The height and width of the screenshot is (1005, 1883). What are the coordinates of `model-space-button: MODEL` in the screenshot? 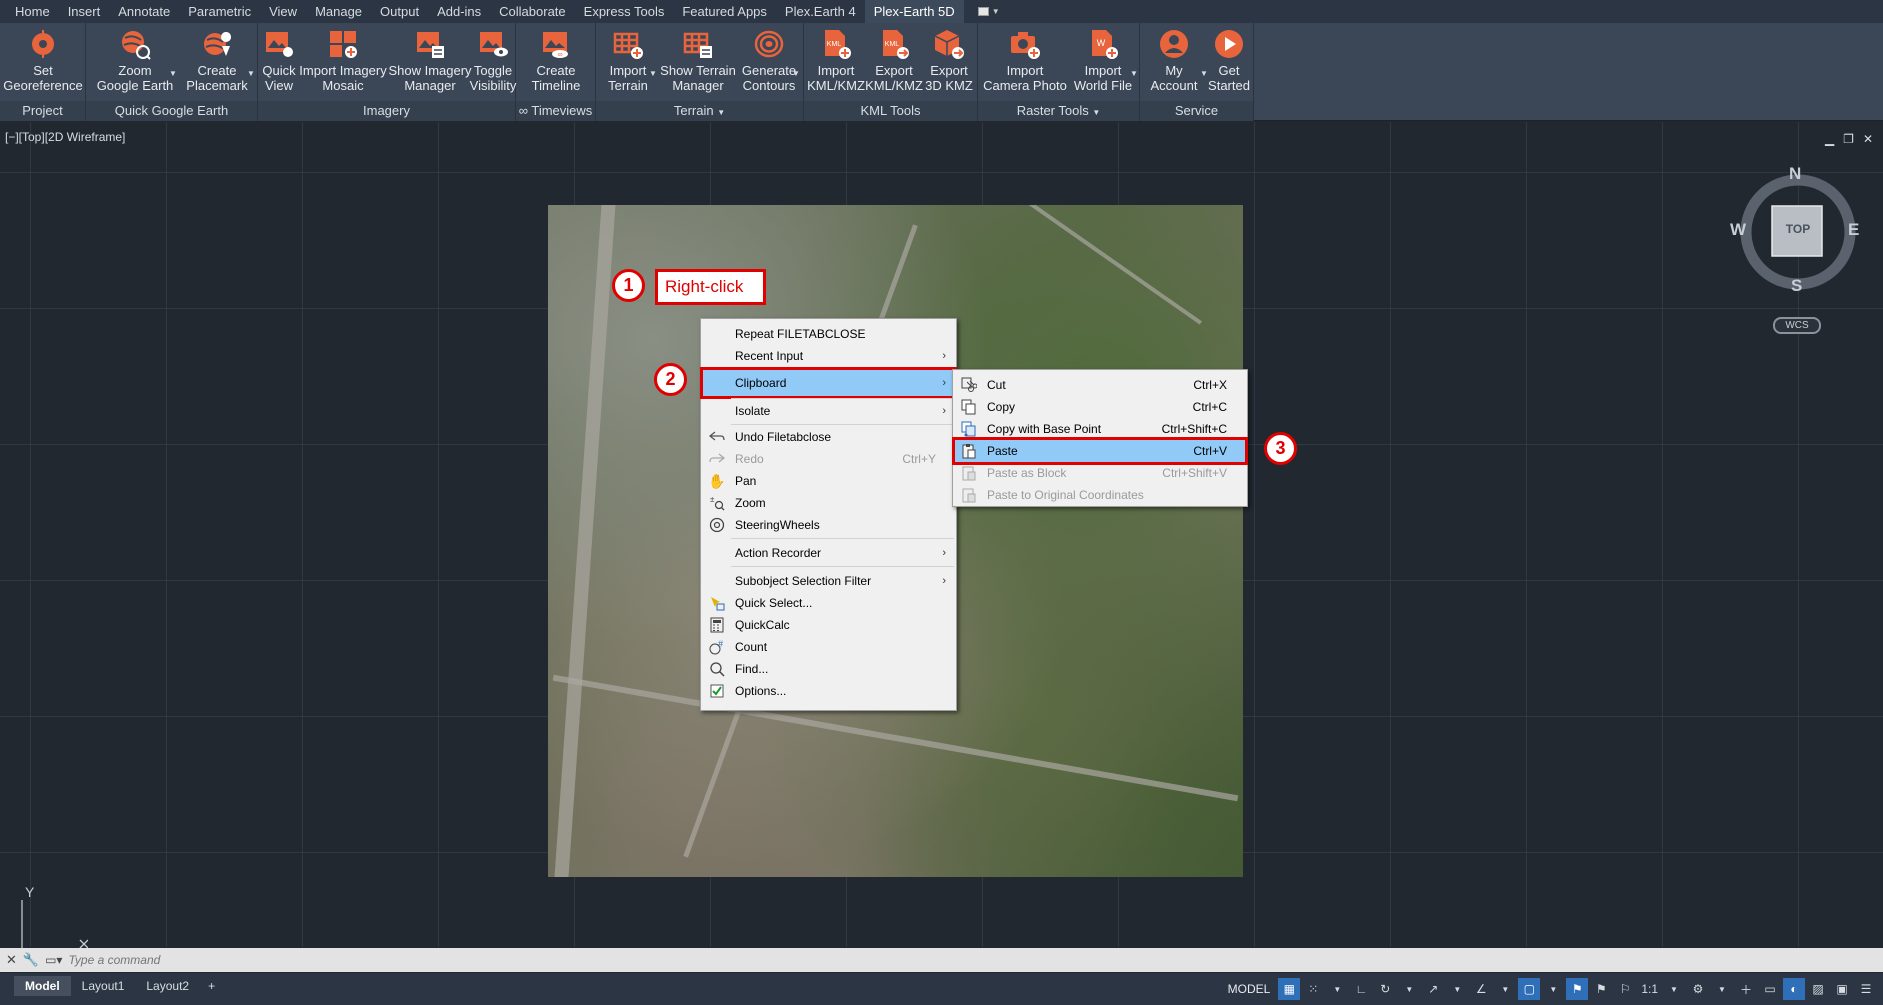 It's located at (1249, 989).